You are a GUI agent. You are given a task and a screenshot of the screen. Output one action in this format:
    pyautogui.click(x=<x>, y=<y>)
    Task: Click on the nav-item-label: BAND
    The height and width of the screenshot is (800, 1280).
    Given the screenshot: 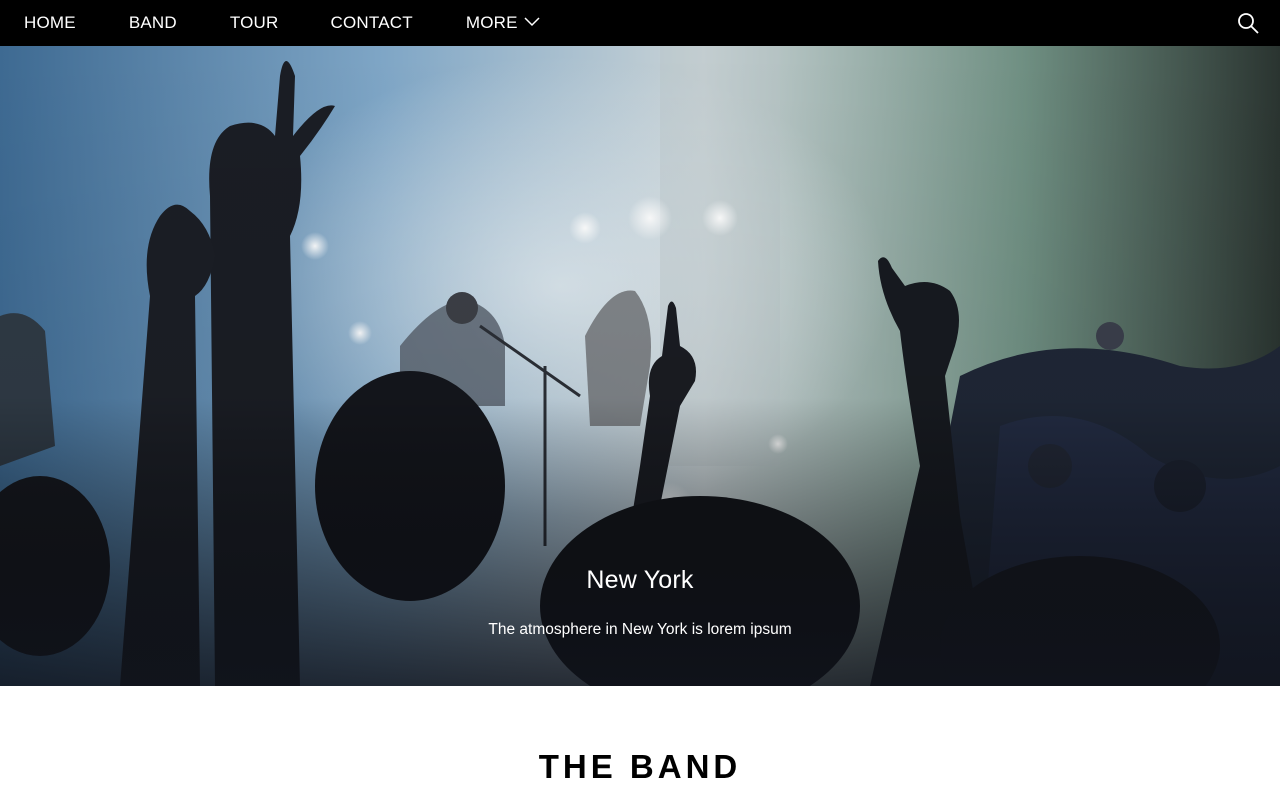 What is the action you would take?
    pyautogui.click(x=152, y=22)
    